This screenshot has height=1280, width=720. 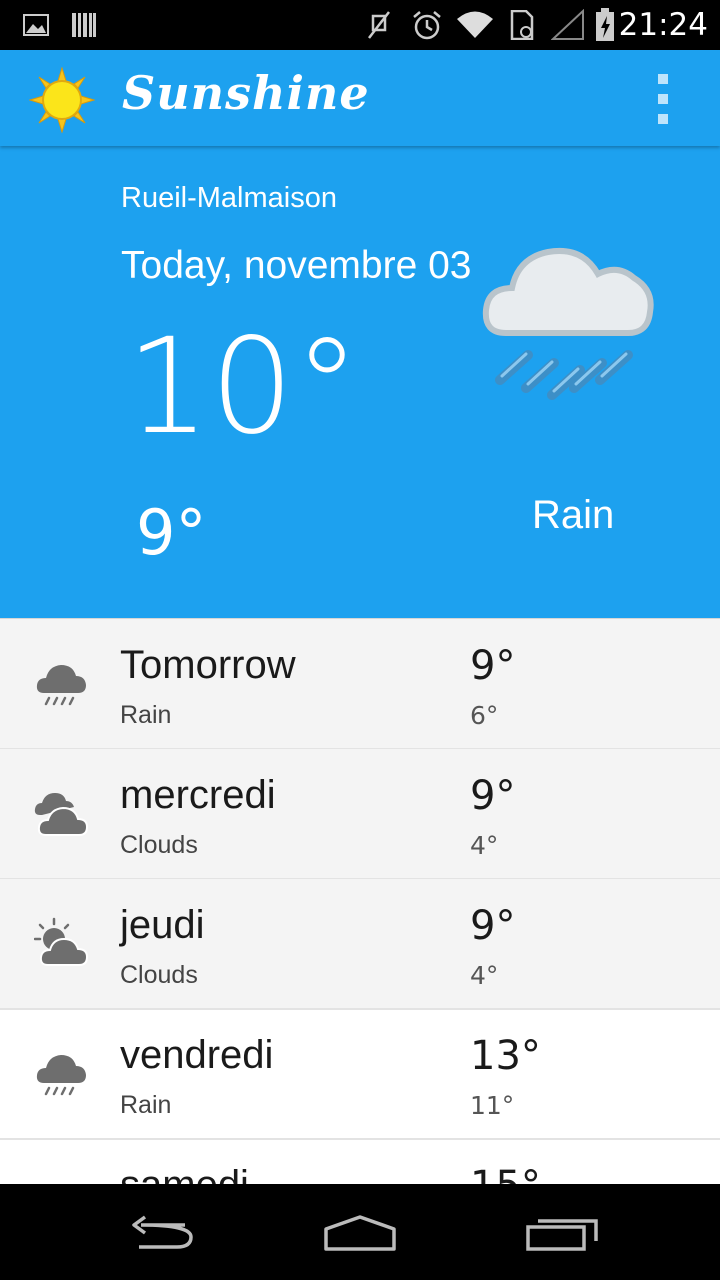 What do you see at coordinates (484, 715) in the screenshot?
I see `forecast-low-temp: 6°` at bounding box center [484, 715].